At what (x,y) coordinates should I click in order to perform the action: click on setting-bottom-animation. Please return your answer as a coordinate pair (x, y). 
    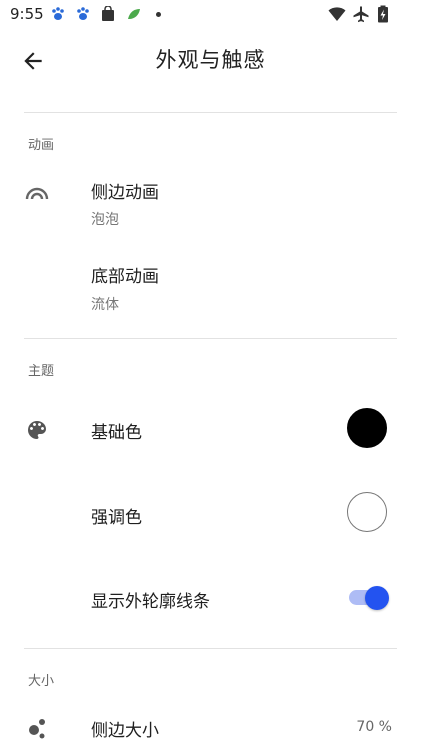
    Looking at the image, I should click on (210, 287).